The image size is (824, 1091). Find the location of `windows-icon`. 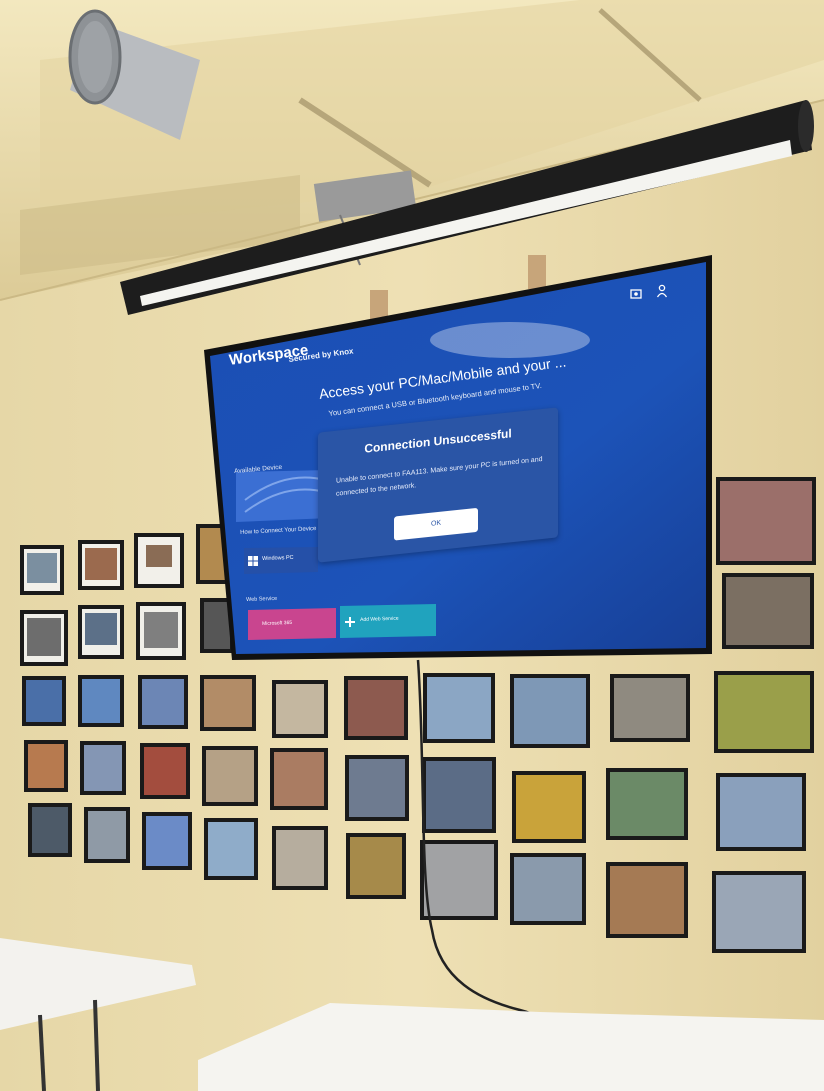

windows-icon is located at coordinates (253, 559).